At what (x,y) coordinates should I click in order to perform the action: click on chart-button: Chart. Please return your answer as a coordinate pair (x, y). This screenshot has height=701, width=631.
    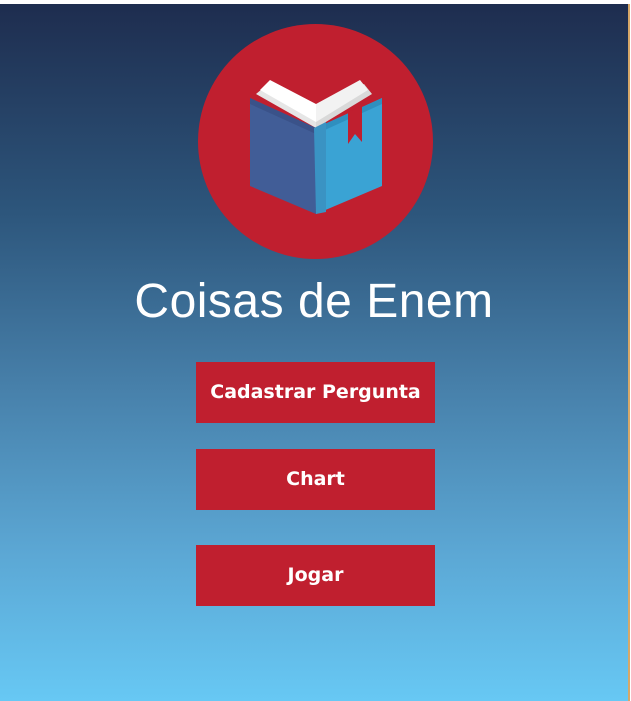
    Looking at the image, I should click on (315, 479).